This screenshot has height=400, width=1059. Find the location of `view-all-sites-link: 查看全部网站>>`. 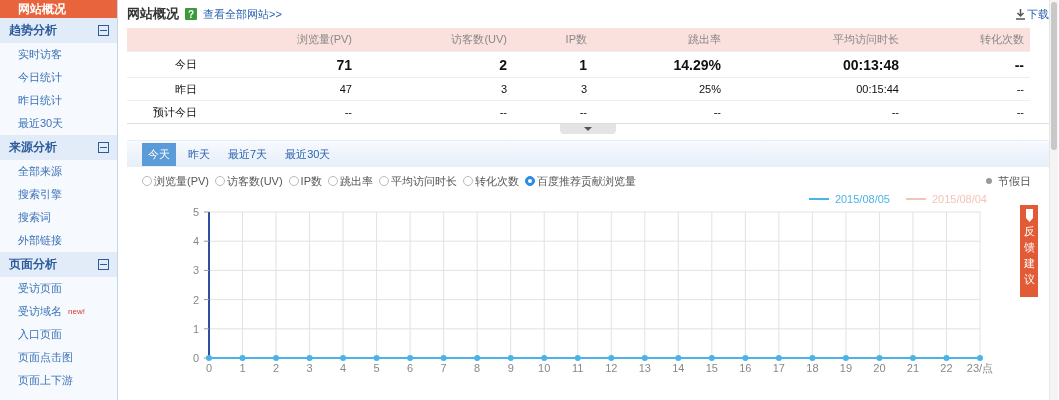

view-all-sites-link: 查看全部网站>> is located at coordinates (242, 14).